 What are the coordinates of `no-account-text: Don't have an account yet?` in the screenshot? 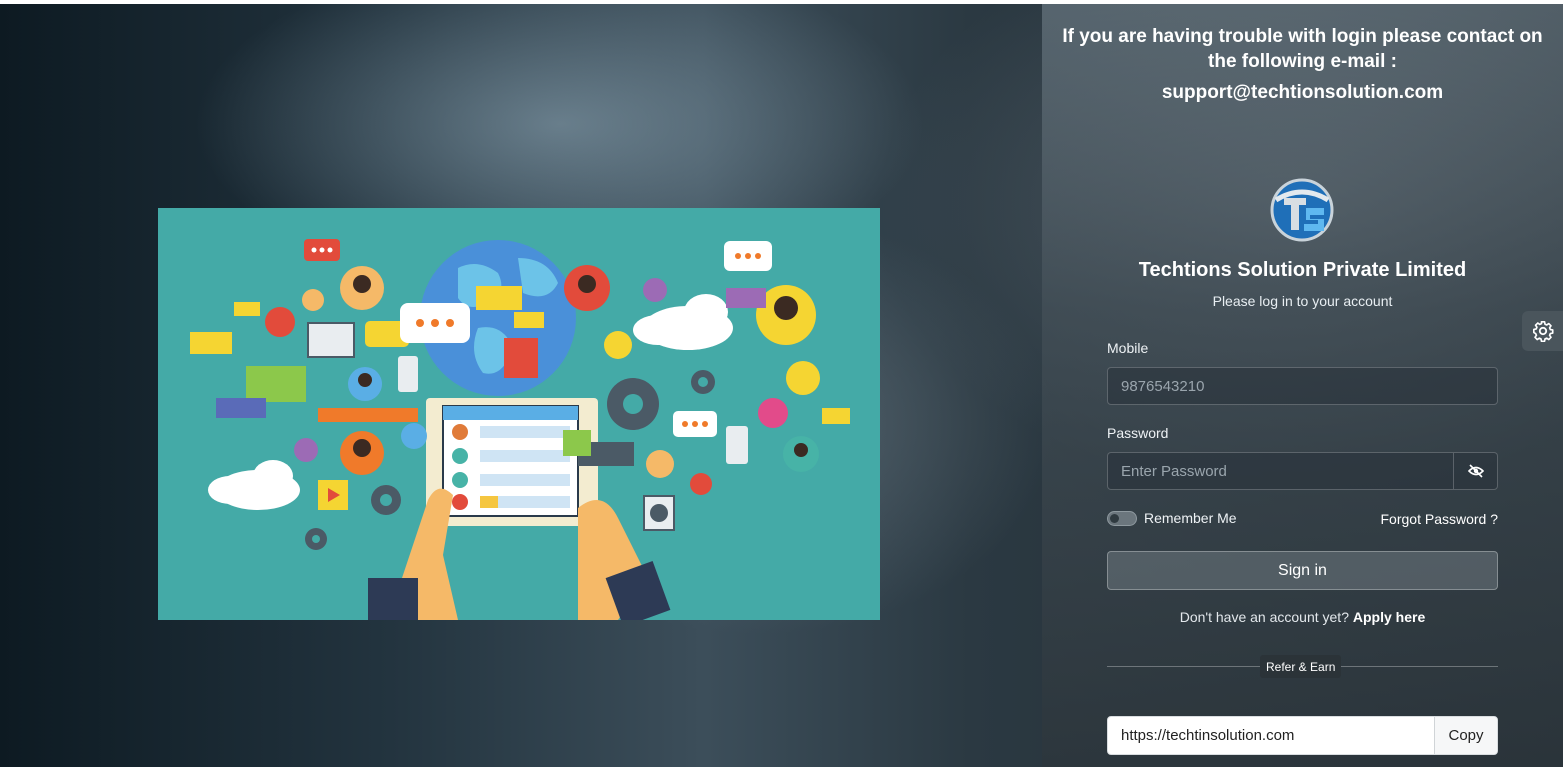 It's located at (1264, 617).